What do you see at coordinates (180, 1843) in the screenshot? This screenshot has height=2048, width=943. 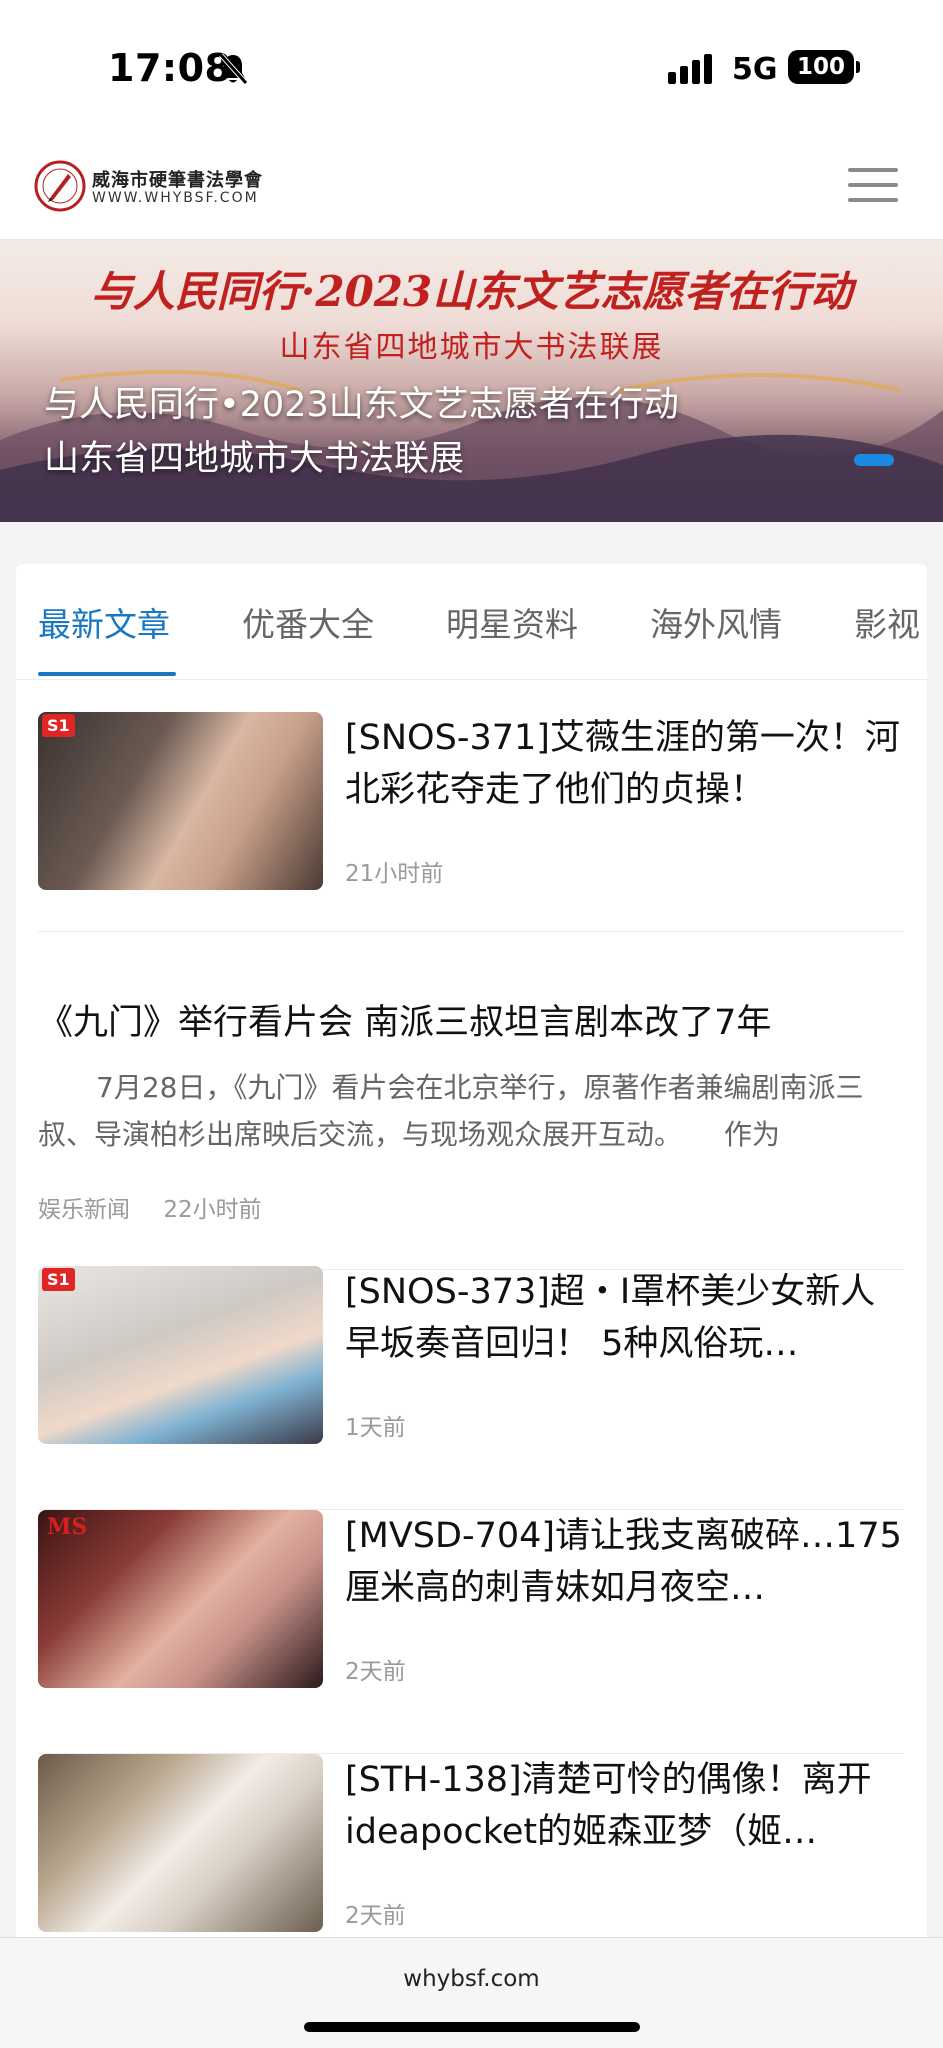 I see `article-thumbnail` at bounding box center [180, 1843].